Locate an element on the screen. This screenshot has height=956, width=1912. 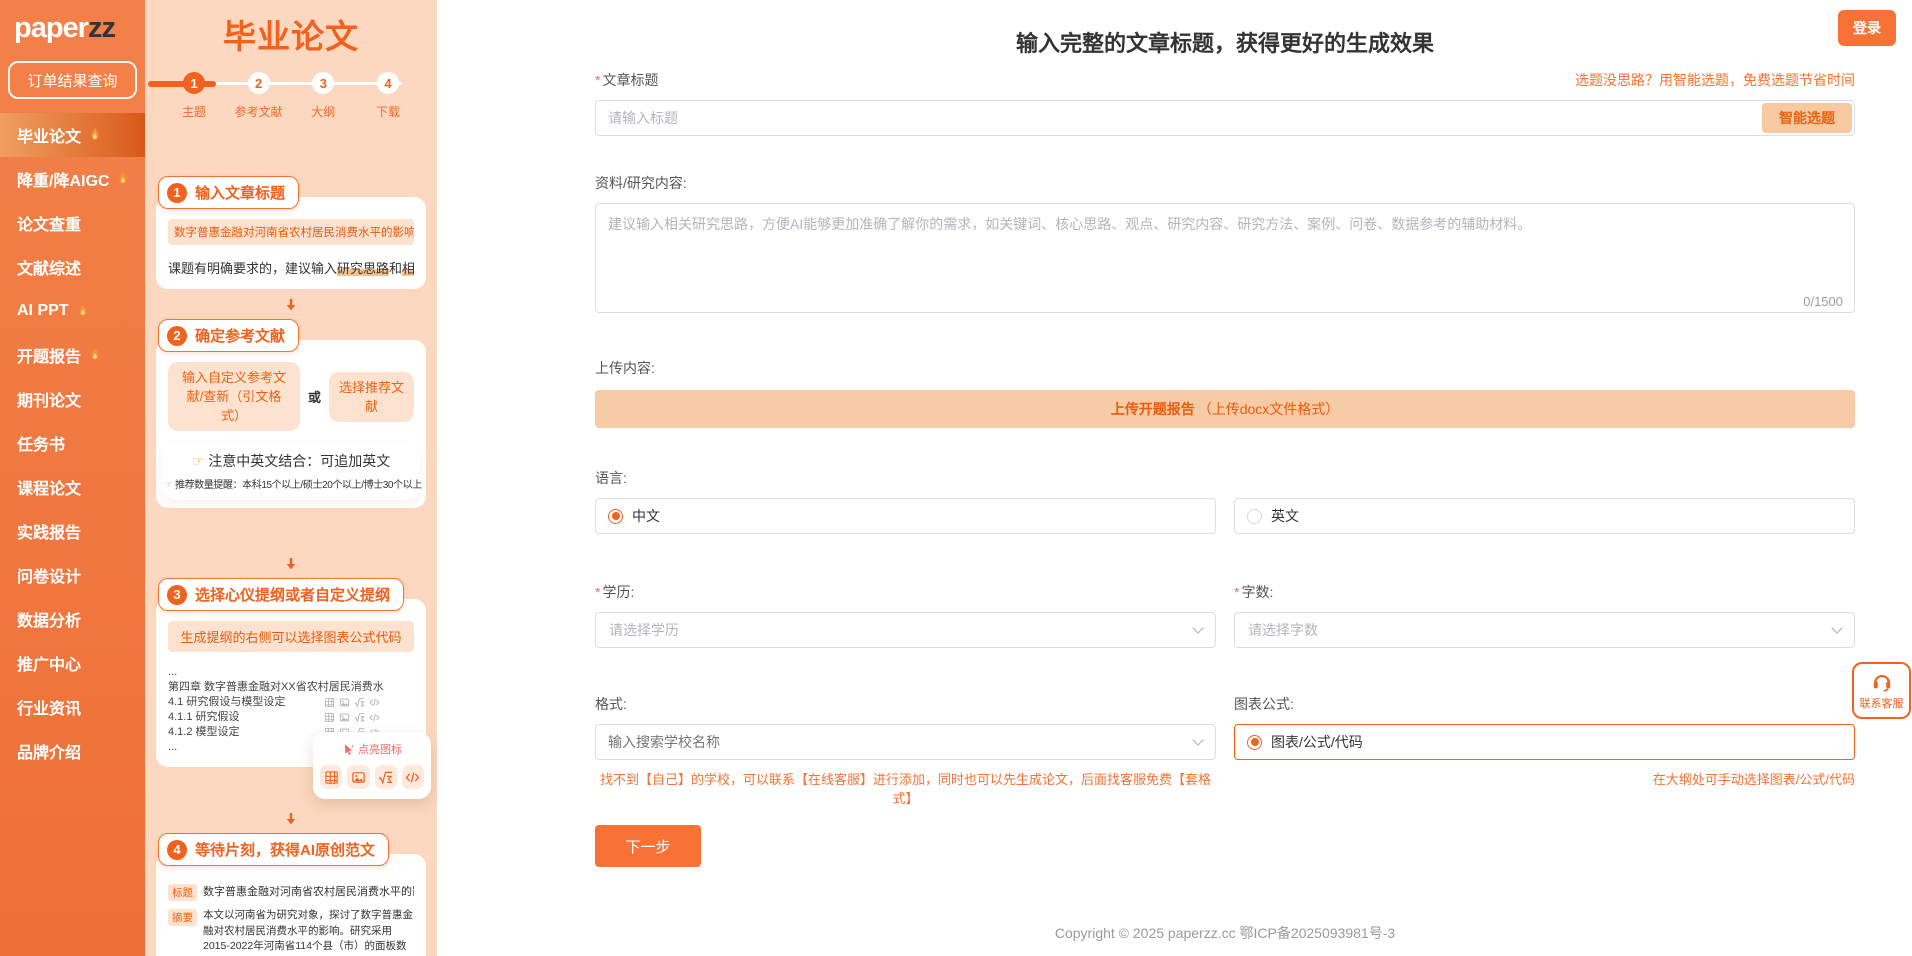
step-number: 2 is located at coordinates (258, 83).